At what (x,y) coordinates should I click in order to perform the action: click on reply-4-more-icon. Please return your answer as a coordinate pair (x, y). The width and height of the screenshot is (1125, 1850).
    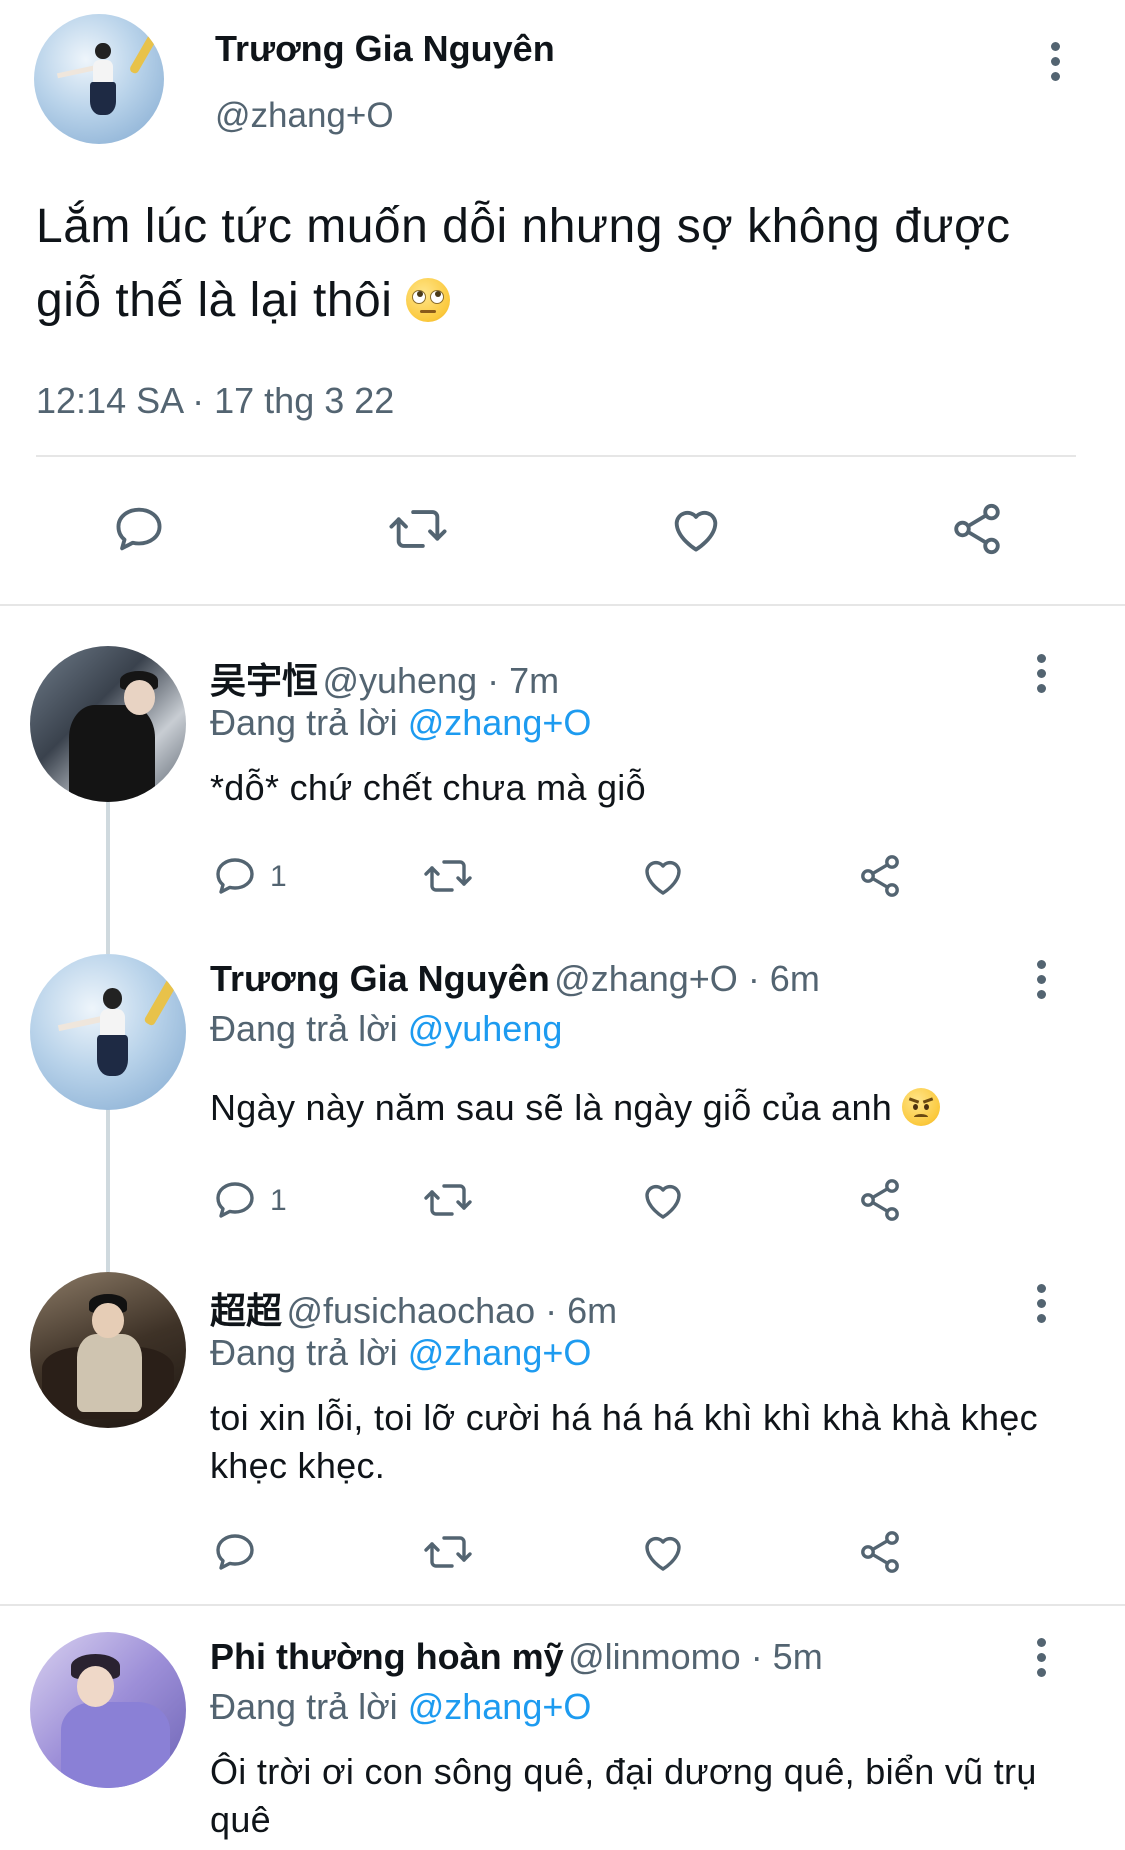
    Looking at the image, I should click on (1041, 1658).